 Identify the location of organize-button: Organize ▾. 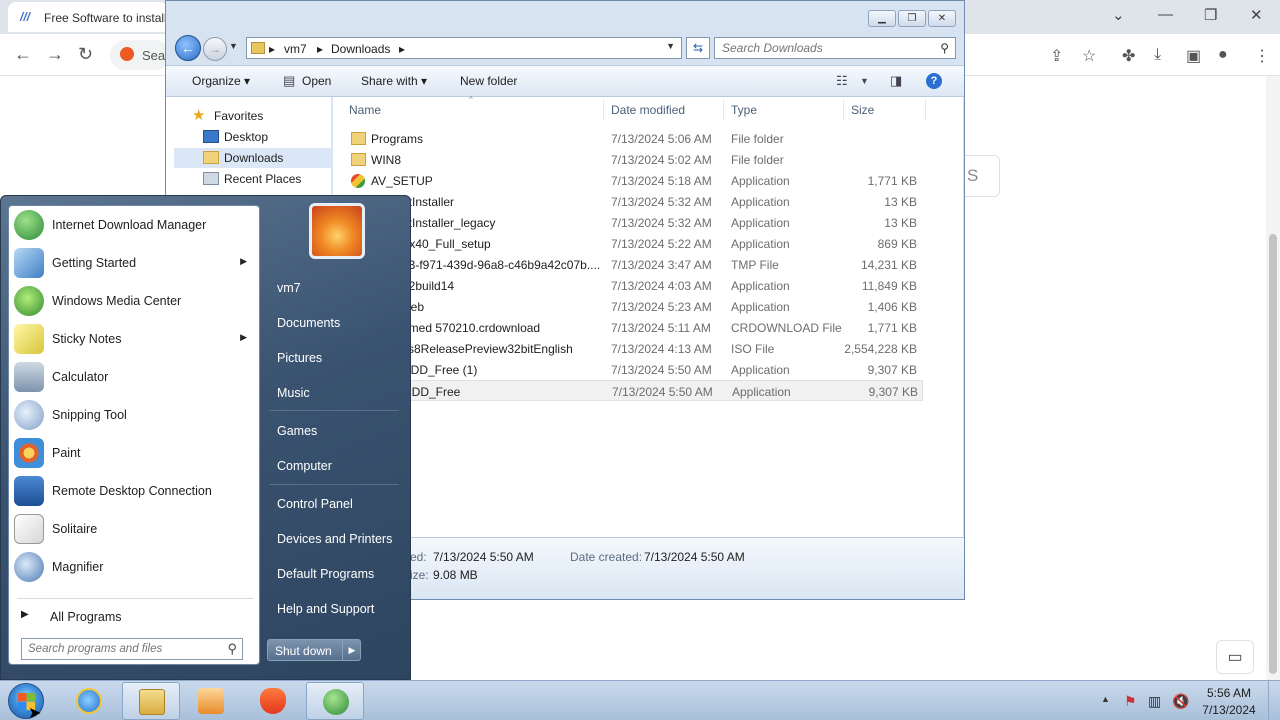
(221, 81).